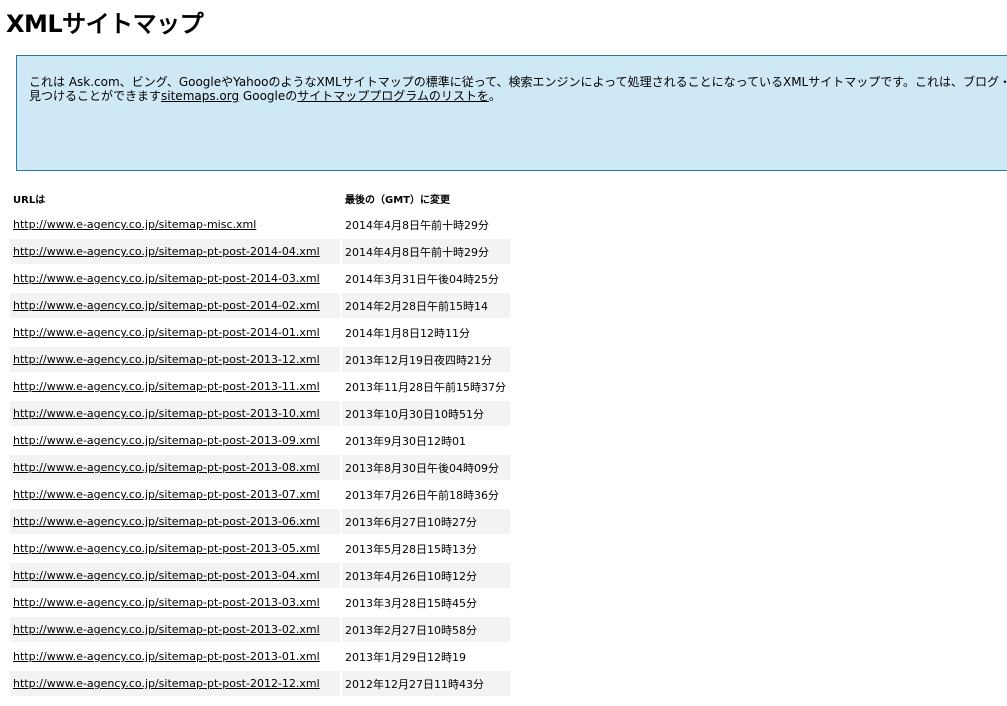  What do you see at coordinates (426, 575) in the screenshot?
I see `lastmod-cell: 2013年4月26日10時12分` at bounding box center [426, 575].